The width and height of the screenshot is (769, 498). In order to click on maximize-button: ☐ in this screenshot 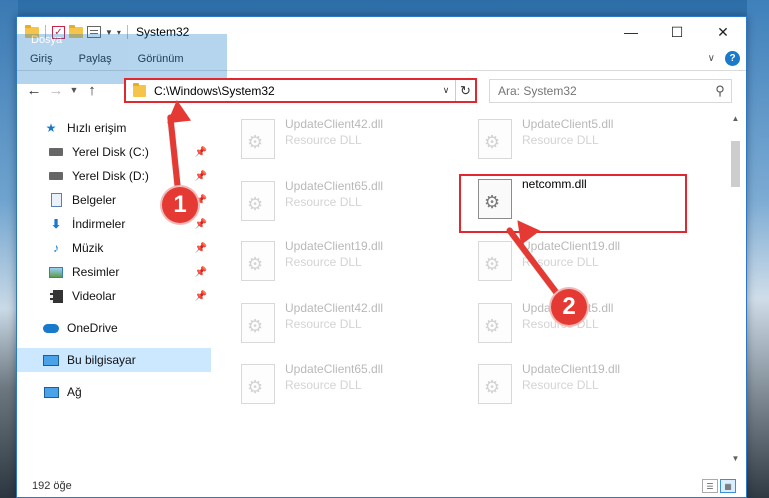, I will do `click(677, 32)`.